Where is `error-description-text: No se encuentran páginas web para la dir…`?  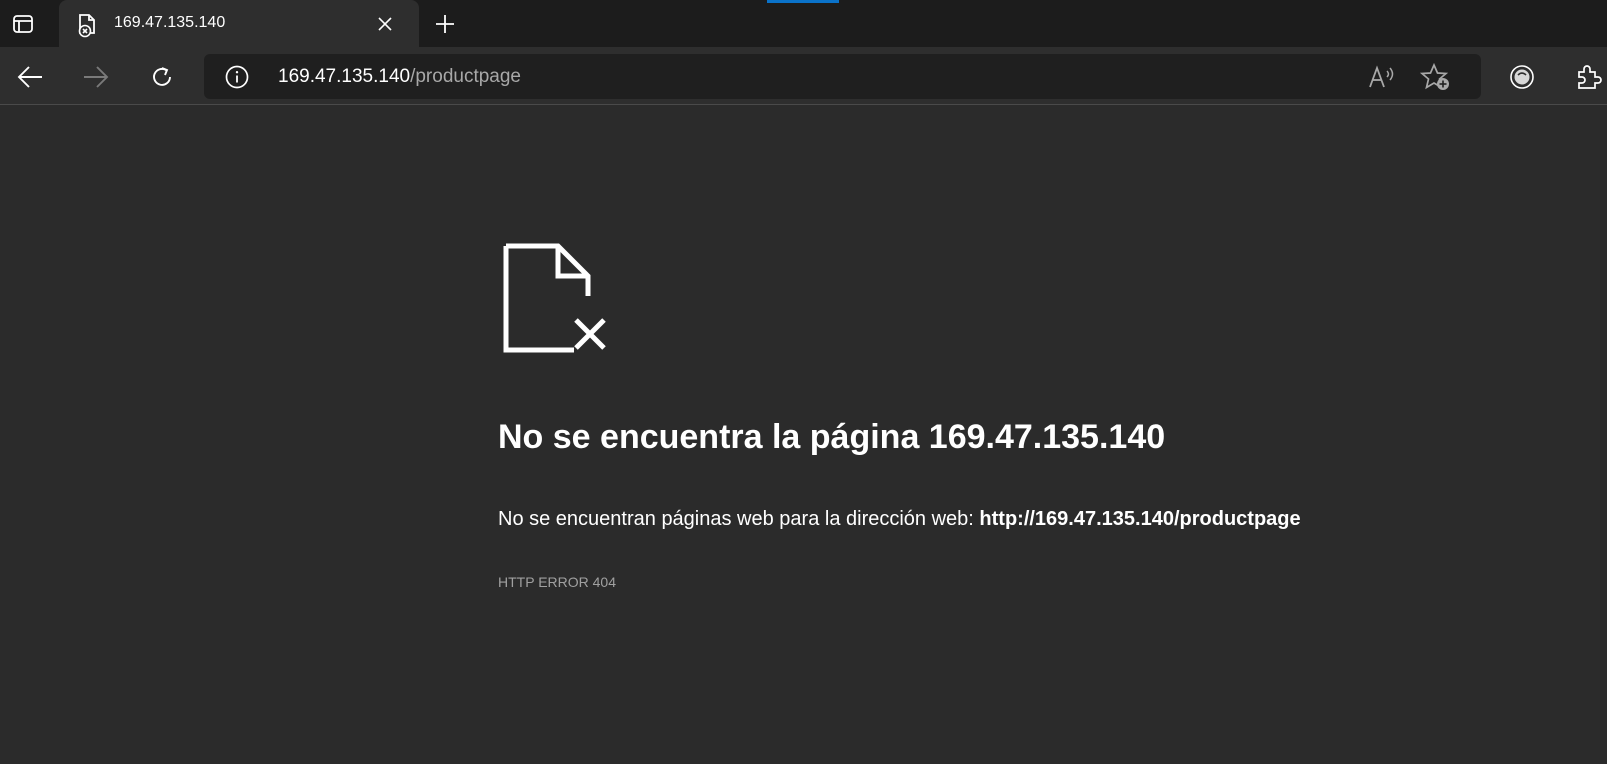 error-description-text: No se encuentran páginas web para la dir… is located at coordinates (739, 519).